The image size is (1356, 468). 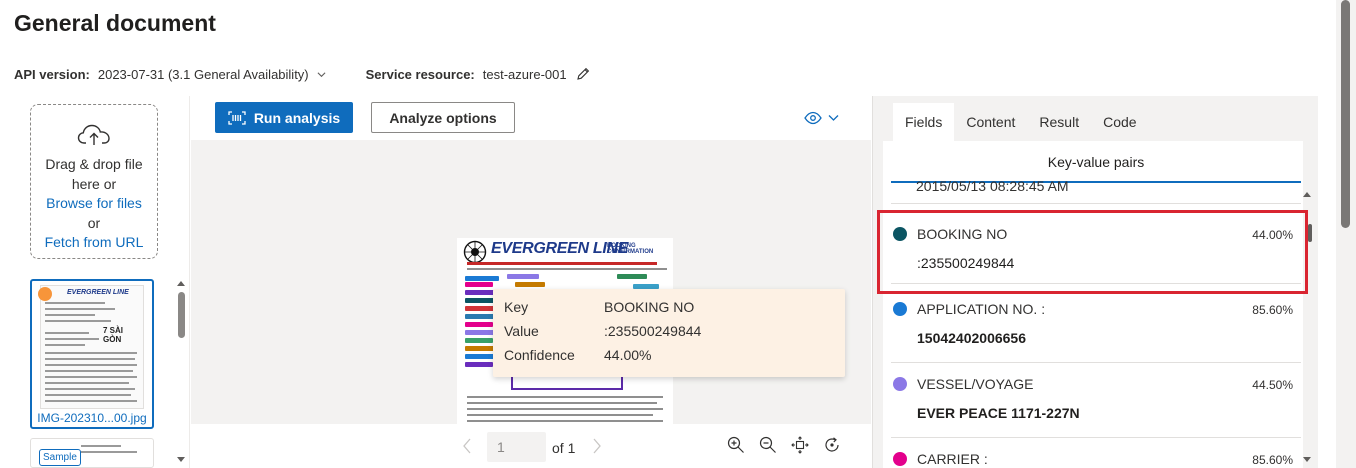 I want to click on field-value: EVER PEACE 1171-227N, so click(x=998, y=413).